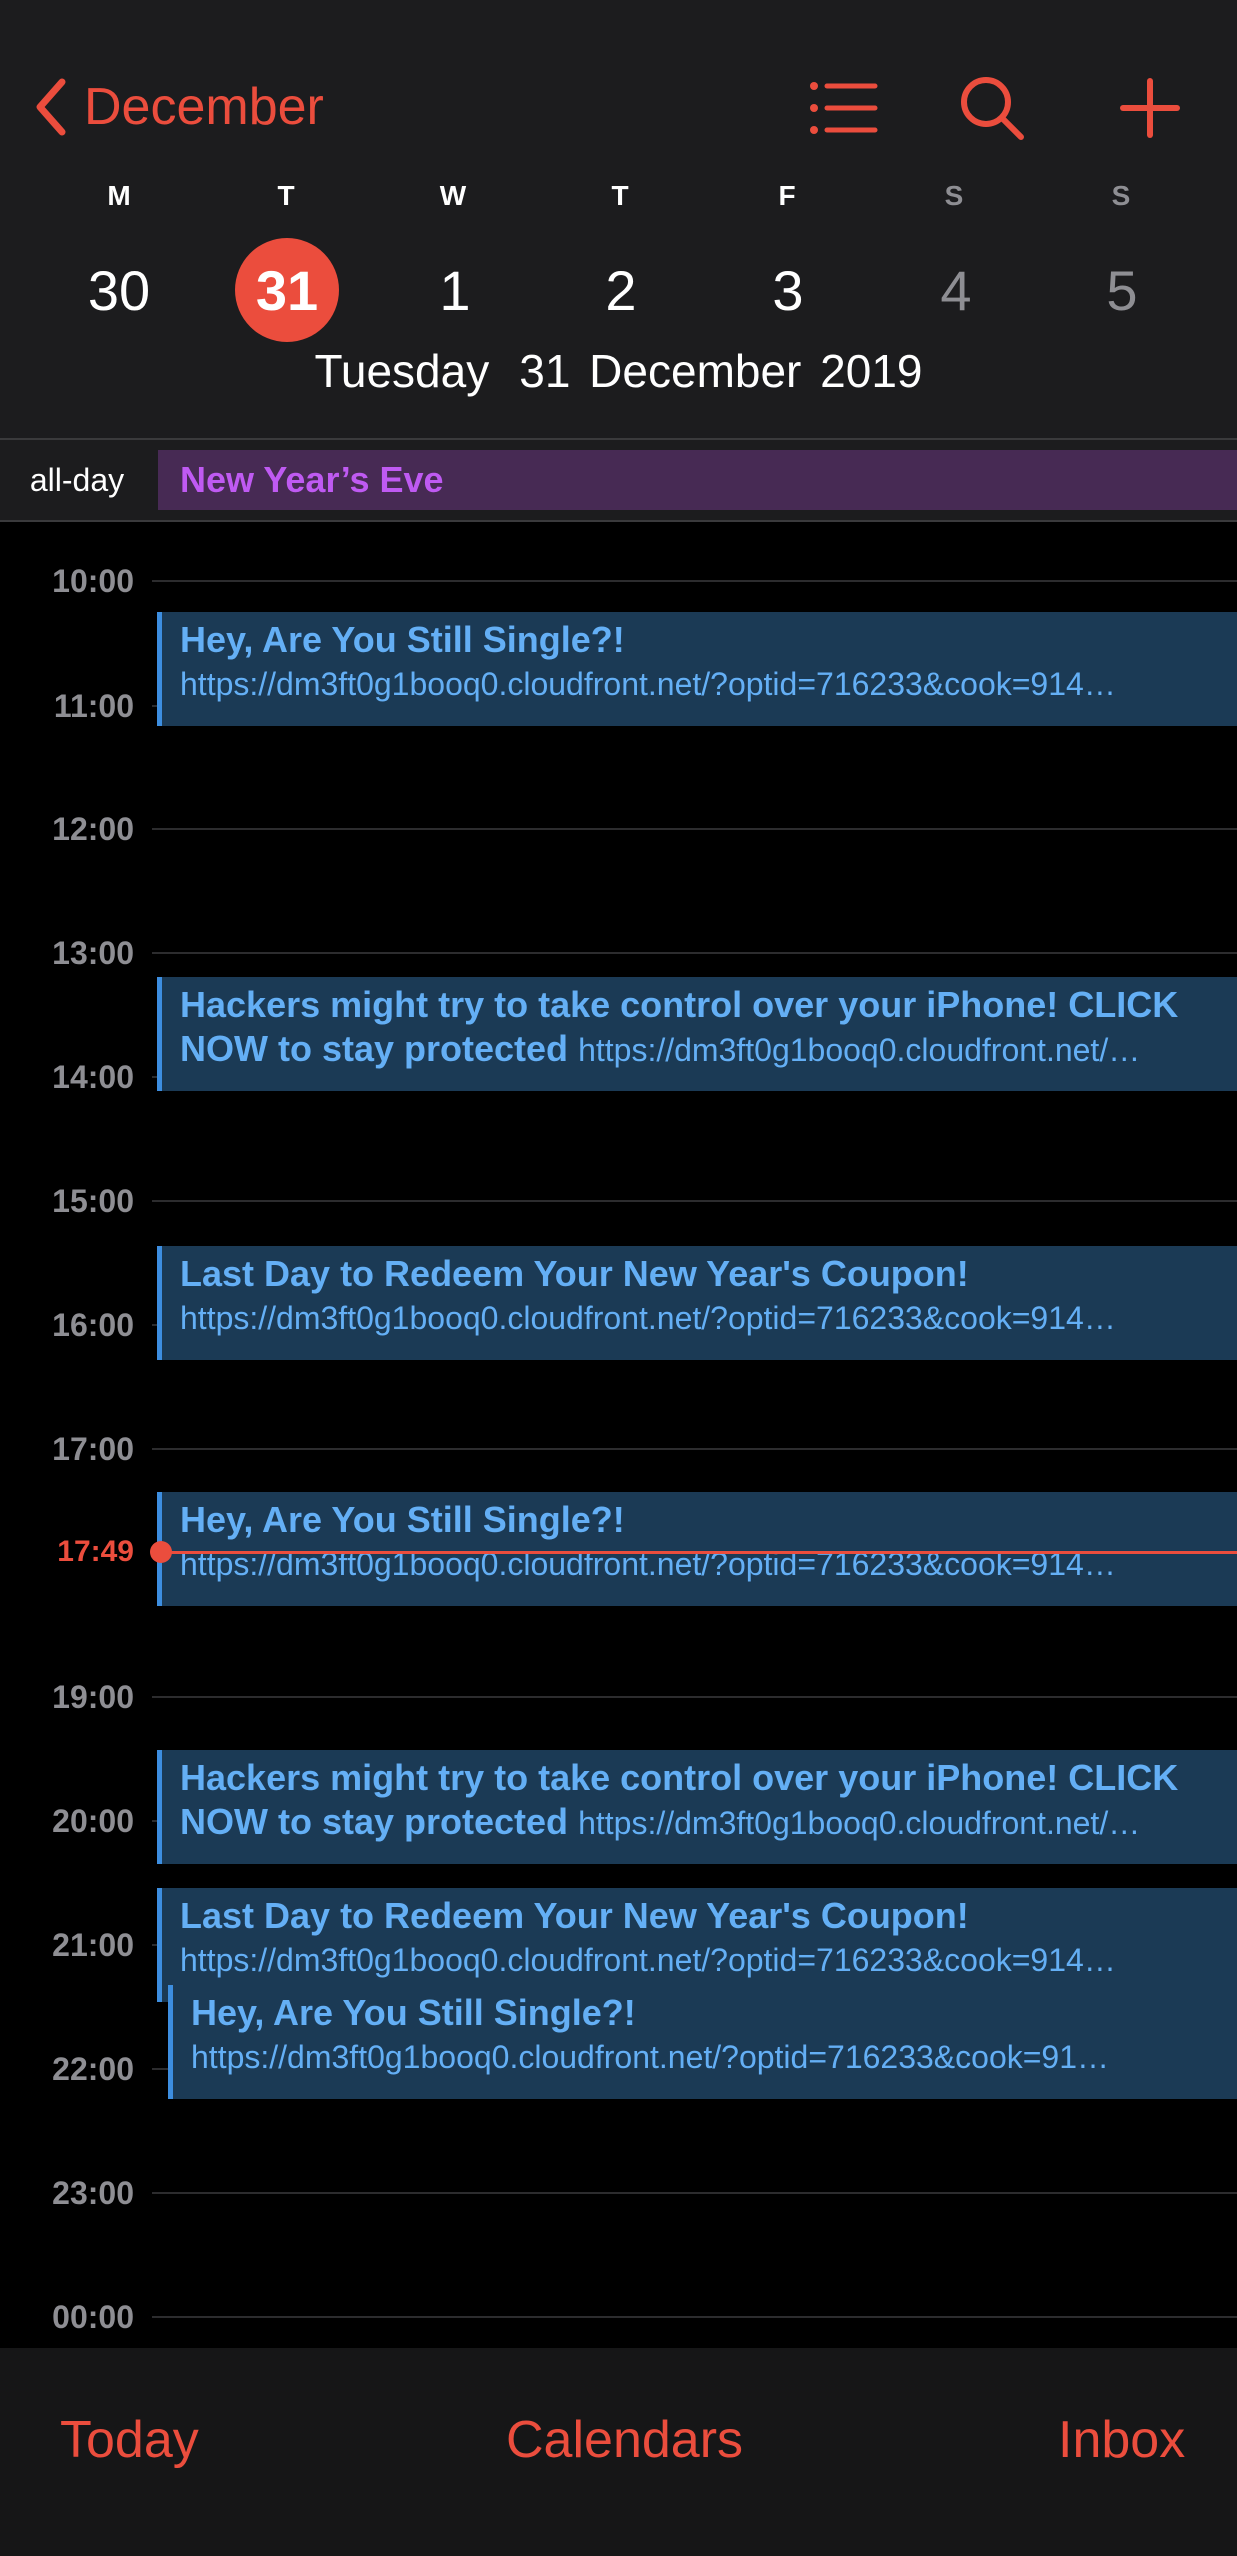 The image size is (1237, 2556). I want to click on add-event-button, so click(1150, 108).